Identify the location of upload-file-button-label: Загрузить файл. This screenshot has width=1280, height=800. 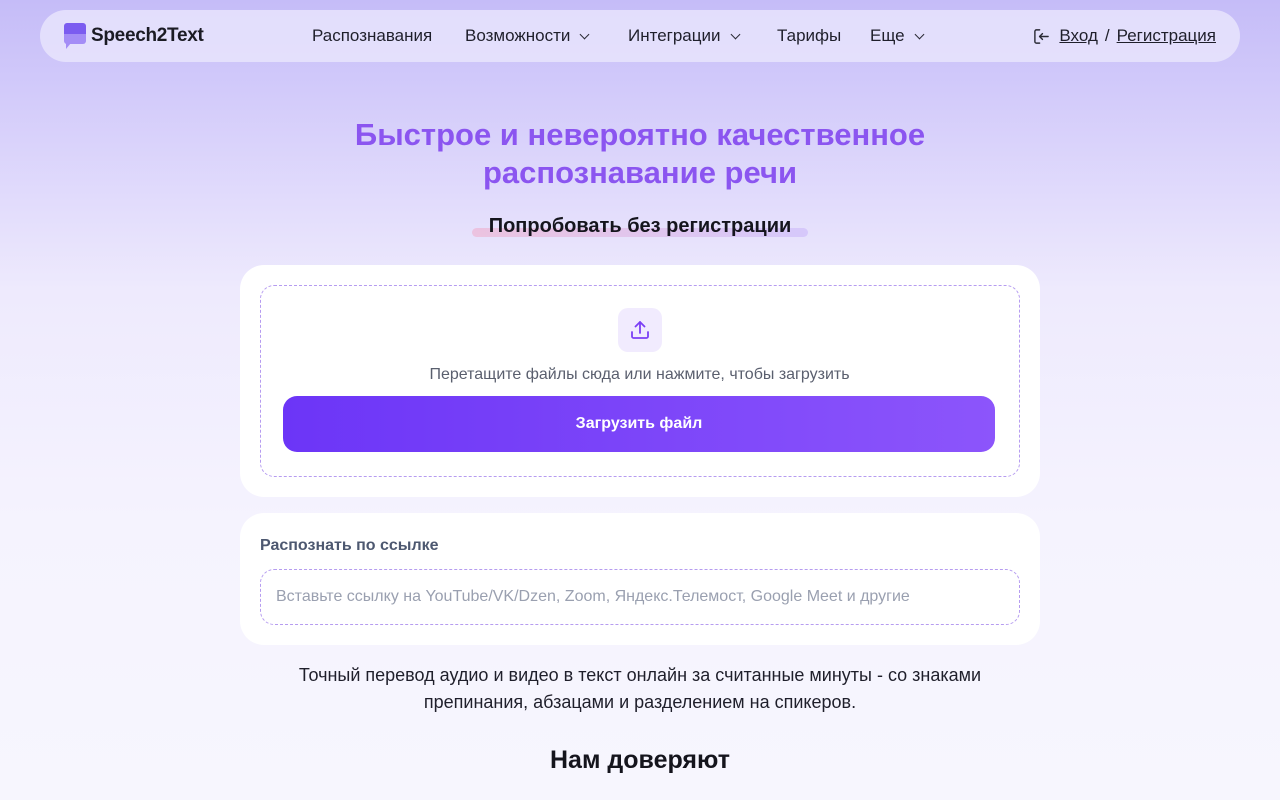
(639, 423).